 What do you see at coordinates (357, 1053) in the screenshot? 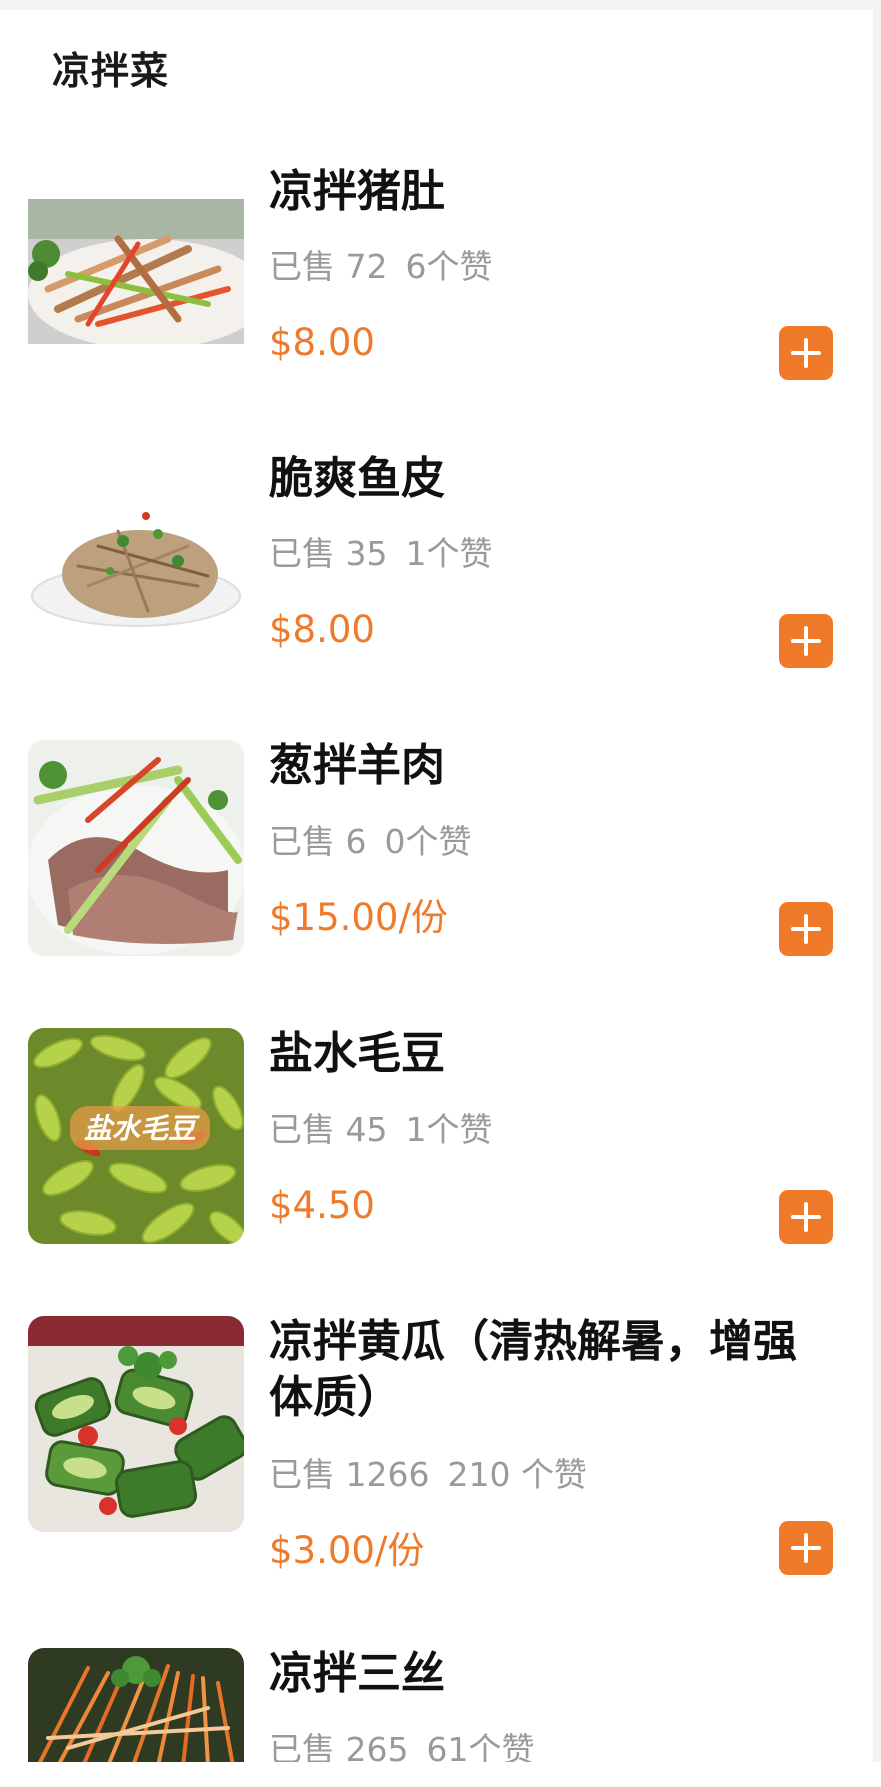
I see `dish-name: 盐水毛豆` at bounding box center [357, 1053].